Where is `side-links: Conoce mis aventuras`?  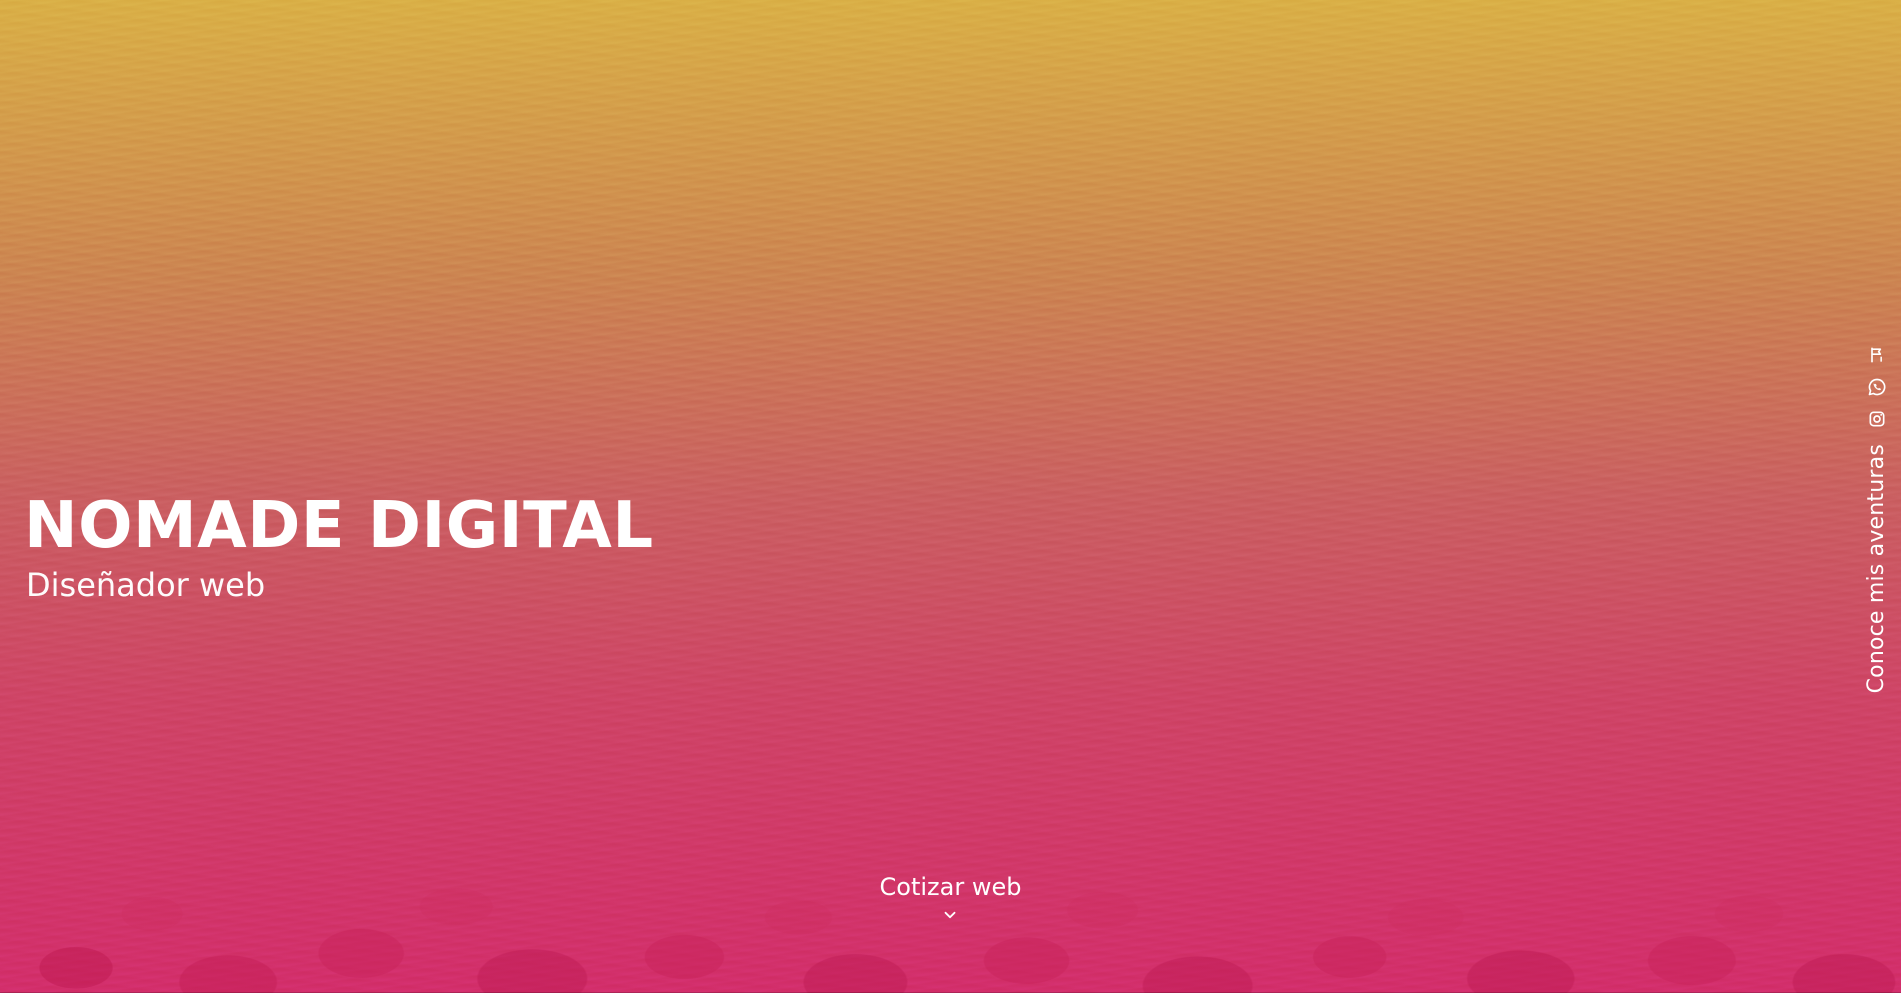
side-links: Conoce mis aventuras is located at coordinates (1876, 518).